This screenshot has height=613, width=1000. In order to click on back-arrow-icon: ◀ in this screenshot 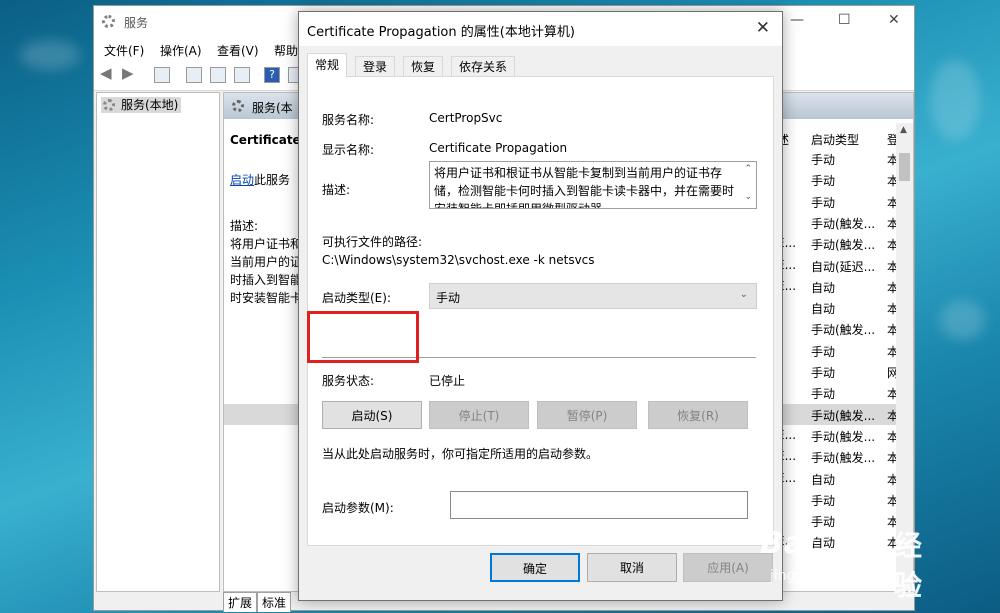, I will do `click(108, 73)`.